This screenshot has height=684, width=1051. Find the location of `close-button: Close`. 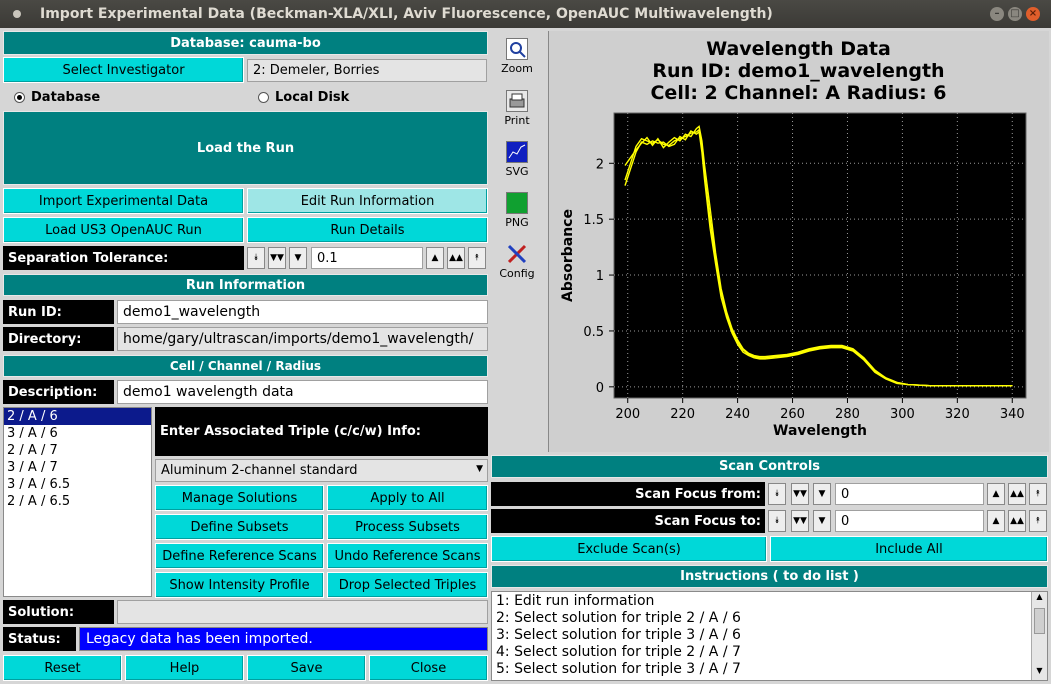

close-button: Close is located at coordinates (428, 668).